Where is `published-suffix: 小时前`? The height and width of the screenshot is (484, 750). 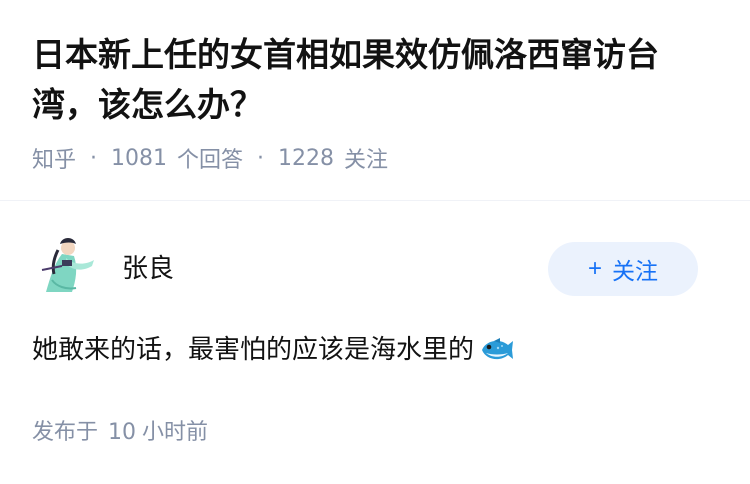 published-suffix: 小时前 is located at coordinates (175, 432).